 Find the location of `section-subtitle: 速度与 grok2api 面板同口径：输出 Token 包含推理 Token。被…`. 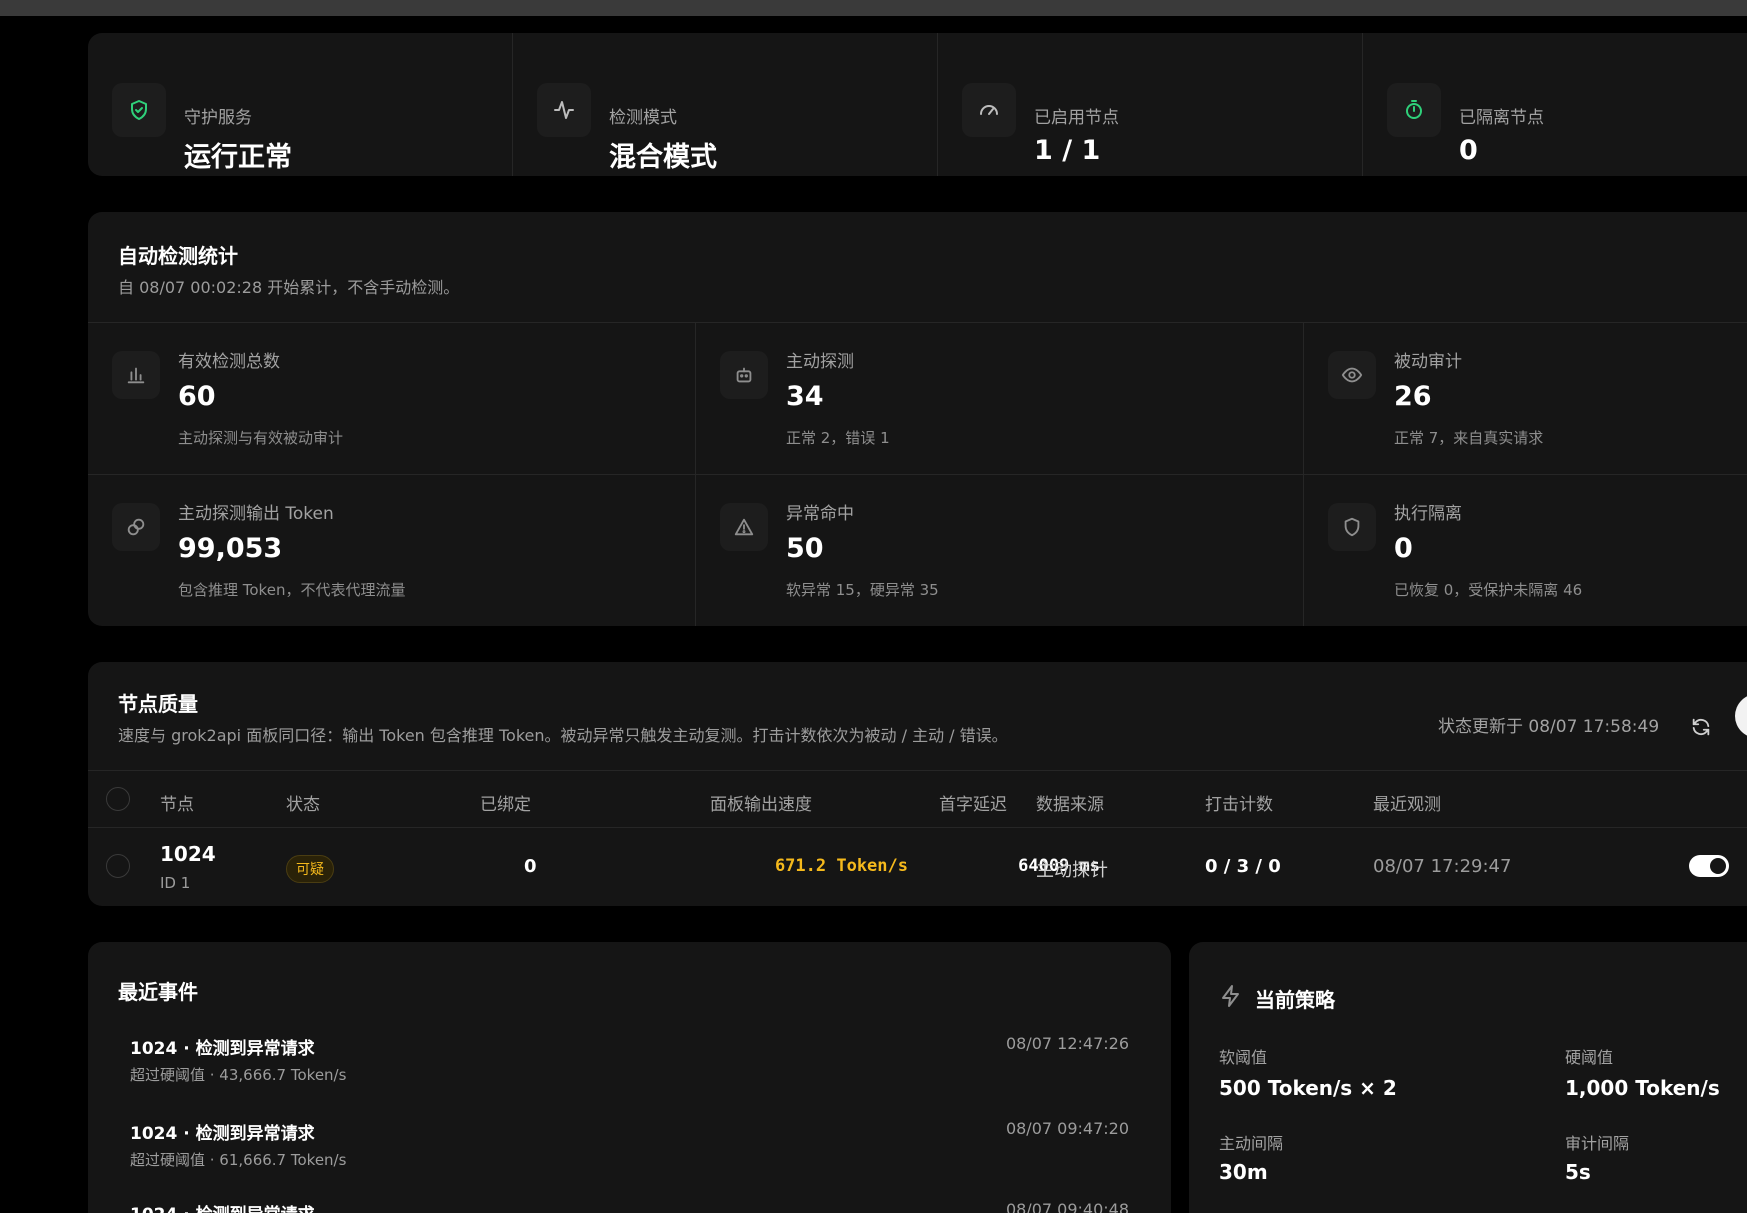

section-subtitle: 速度与 grok2api 面板同口径：输出 Token 包含推理 Token。被… is located at coordinates (563, 735).